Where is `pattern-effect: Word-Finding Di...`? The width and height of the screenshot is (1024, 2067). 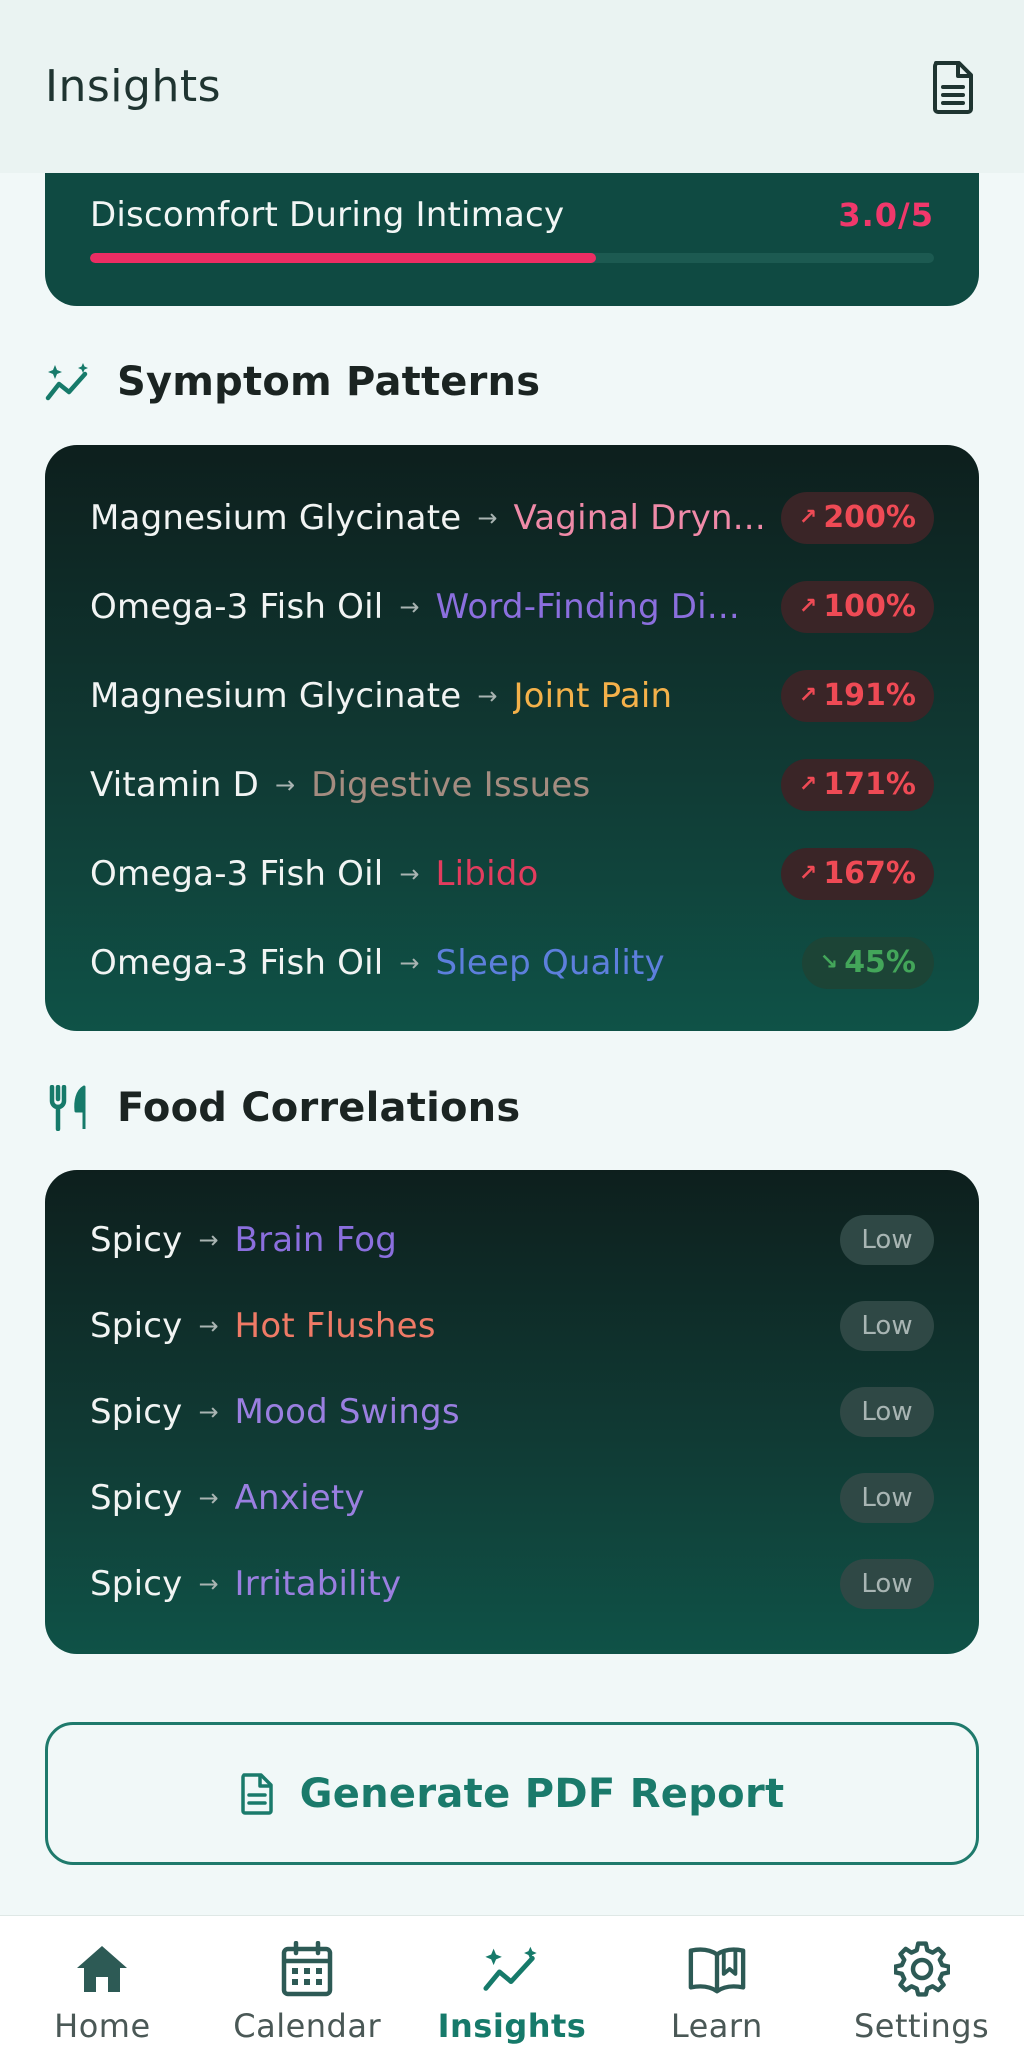 pattern-effect: Word-Finding Di... is located at coordinates (587, 606).